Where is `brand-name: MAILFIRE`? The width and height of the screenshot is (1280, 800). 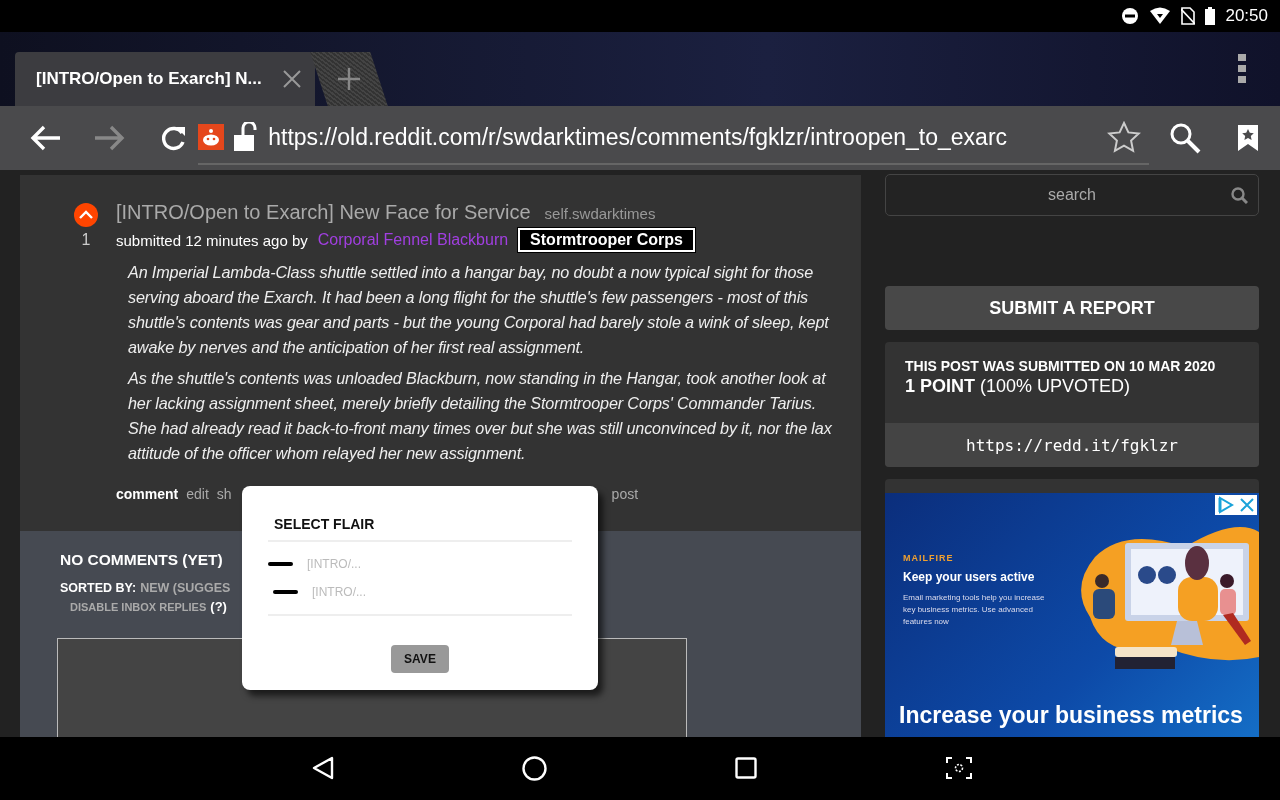
brand-name: MAILFIRE is located at coordinates (928, 558).